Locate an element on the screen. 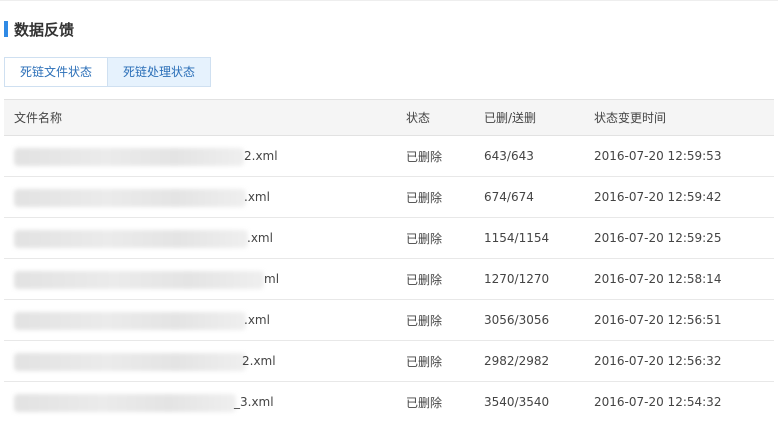 The width and height of the screenshot is (778, 422). table-row: ml 已删除 1270/1270 2016-07-20 12:58:14 is located at coordinates (389, 279).